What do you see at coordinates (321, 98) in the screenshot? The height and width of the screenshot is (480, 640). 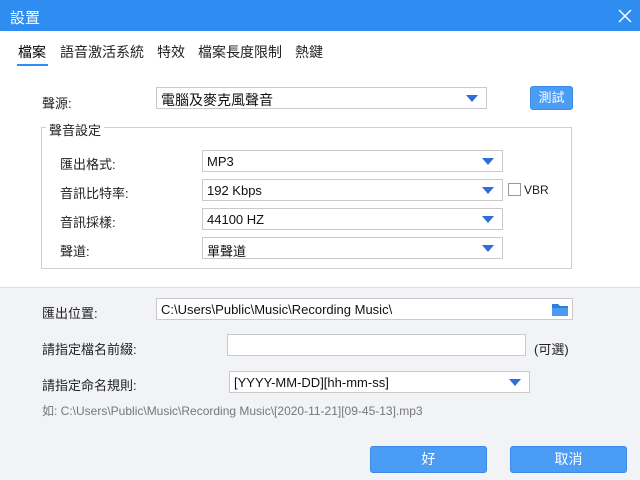 I see `source-select: 電腦及麥克風聲音` at bounding box center [321, 98].